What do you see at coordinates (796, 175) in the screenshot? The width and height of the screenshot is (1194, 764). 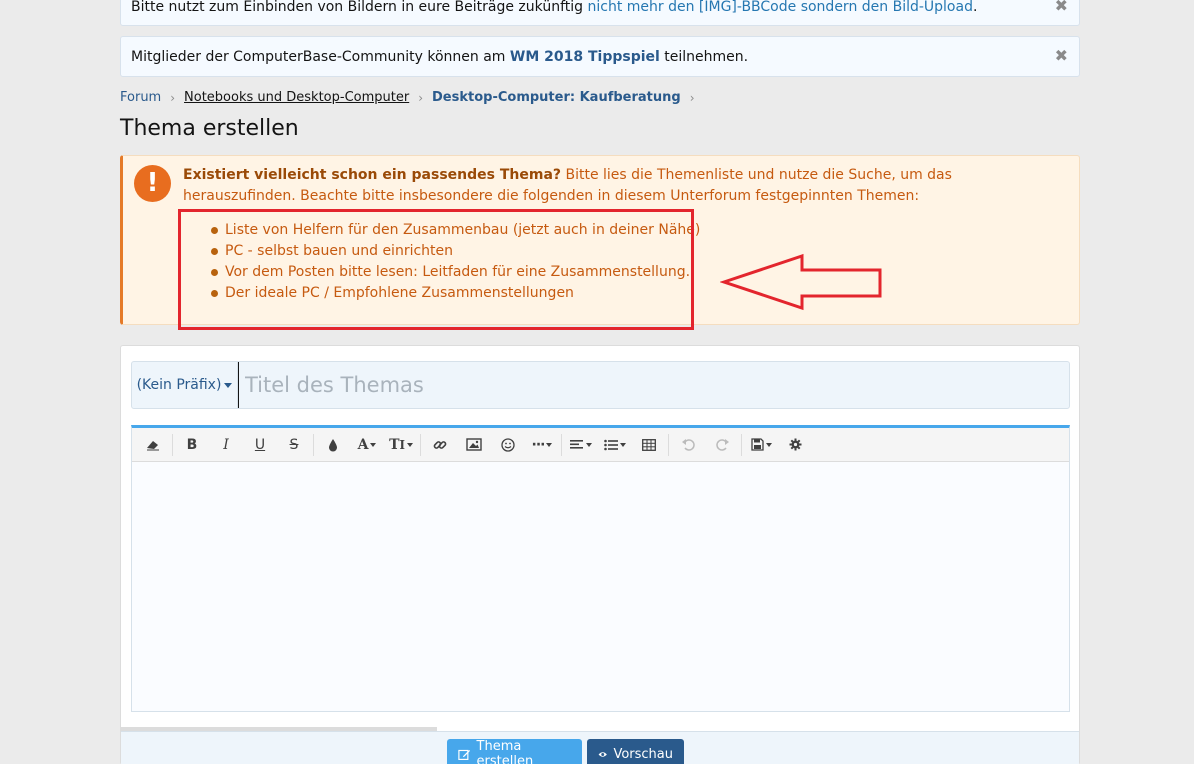 I see `warning-text-part: und nutze die` at bounding box center [796, 175].